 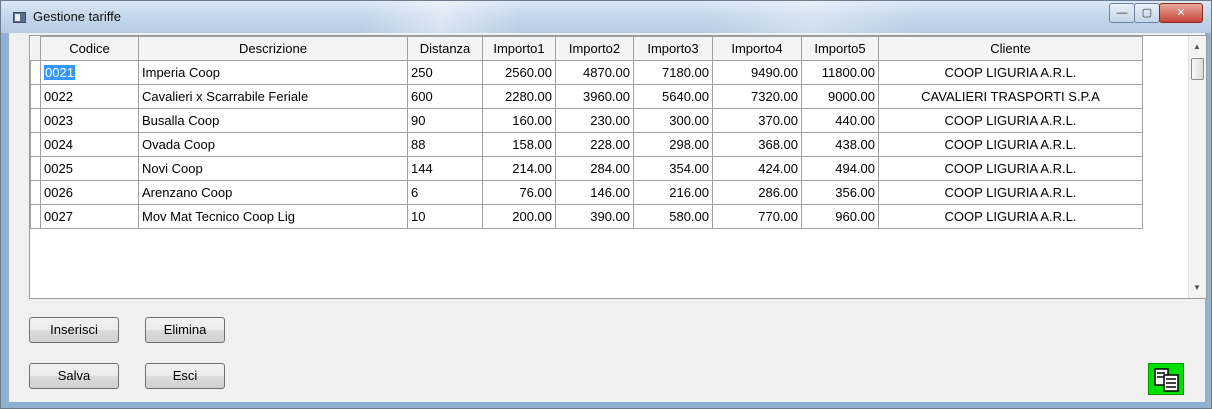 What do you see at coordinates (445, 168) in the screenshot?
I see `cell-distanza: 144` at bounding box center [445, 168].